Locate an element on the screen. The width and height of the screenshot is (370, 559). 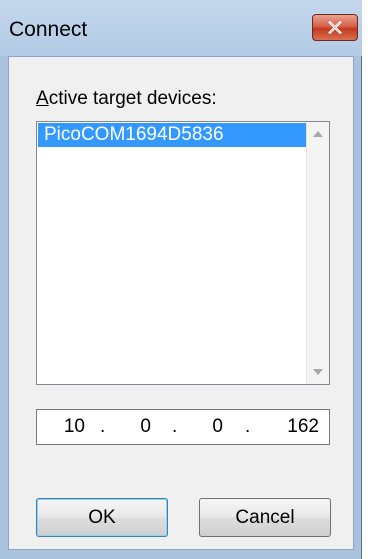
title-bar: Connect is located at coordinates (181, 28).